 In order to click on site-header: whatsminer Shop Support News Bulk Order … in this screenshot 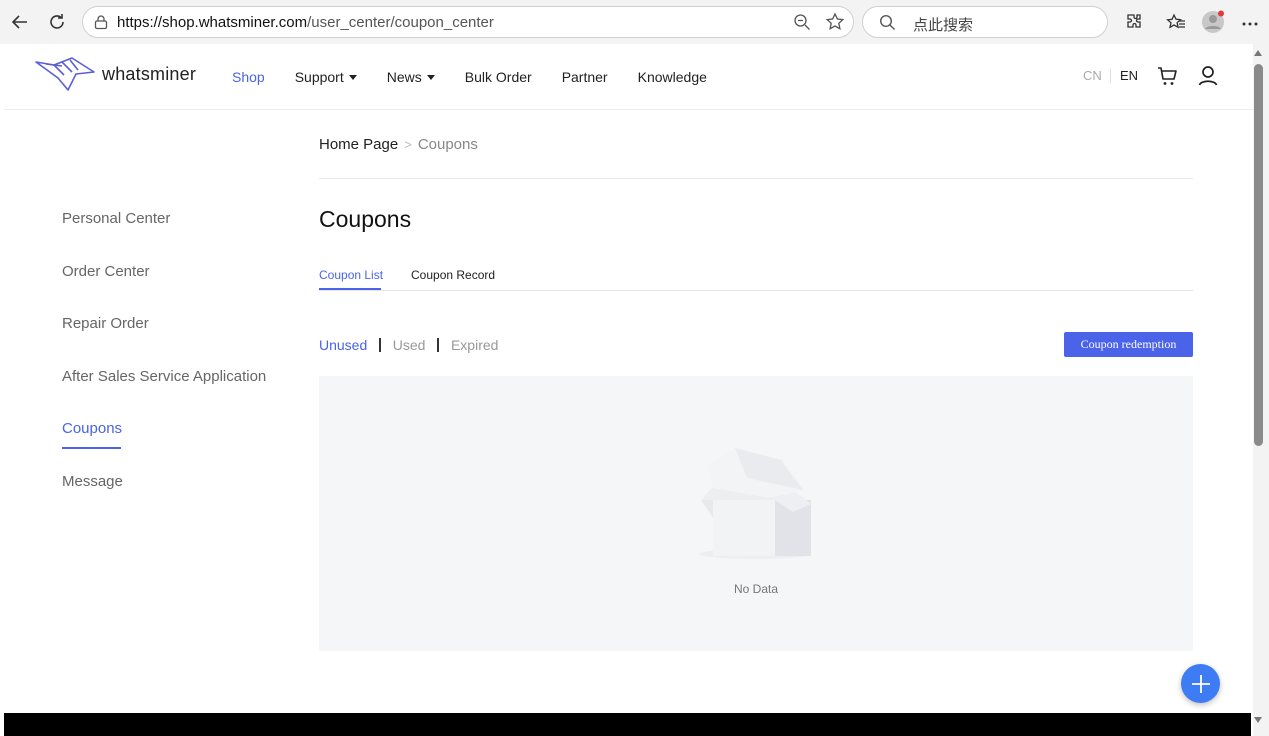, I will do `click(628, 77)`.